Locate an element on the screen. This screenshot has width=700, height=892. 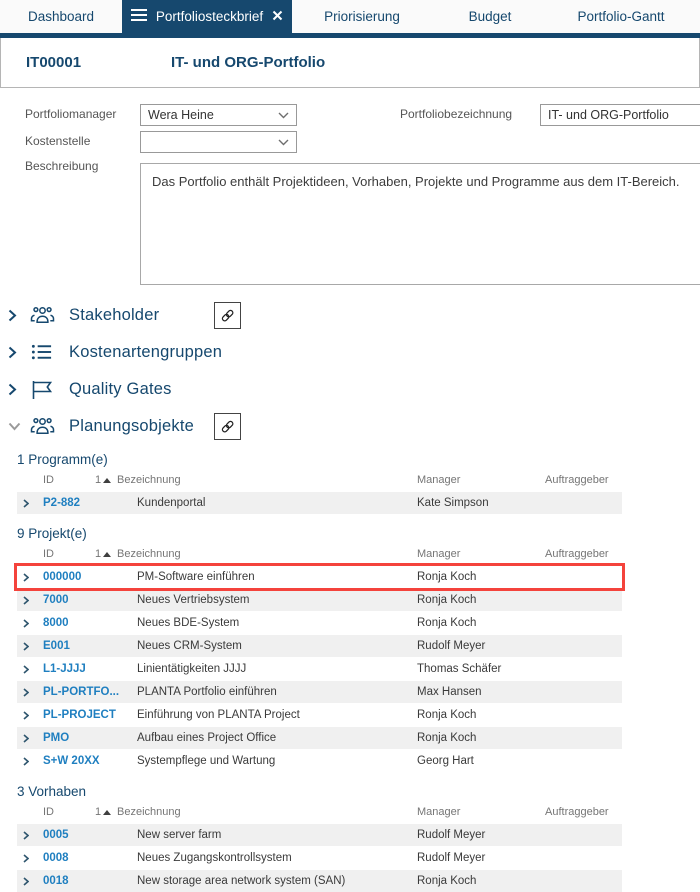
row-id-link: PMO is located at coordinates (69, 738).